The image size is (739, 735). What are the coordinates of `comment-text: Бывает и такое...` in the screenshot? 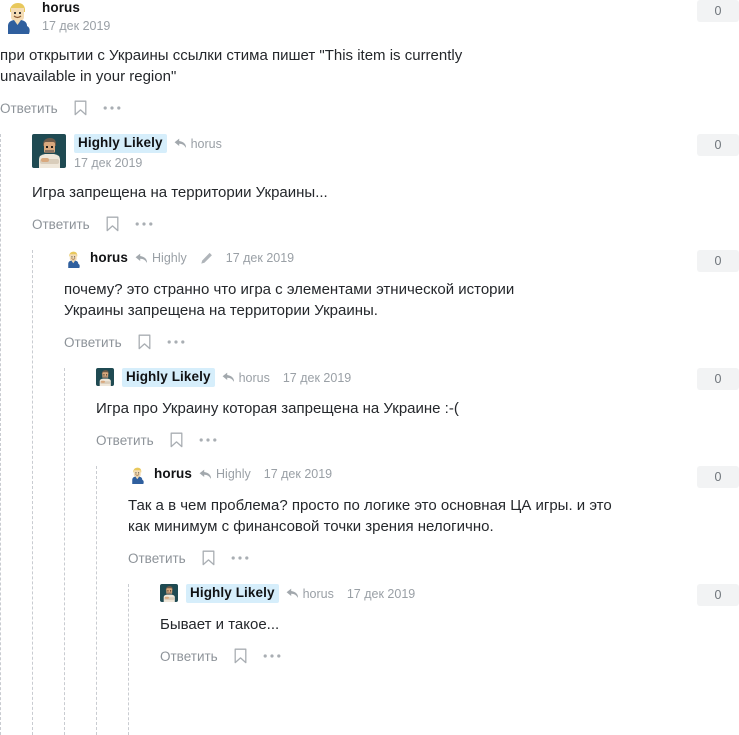 It's located at (220, 624).